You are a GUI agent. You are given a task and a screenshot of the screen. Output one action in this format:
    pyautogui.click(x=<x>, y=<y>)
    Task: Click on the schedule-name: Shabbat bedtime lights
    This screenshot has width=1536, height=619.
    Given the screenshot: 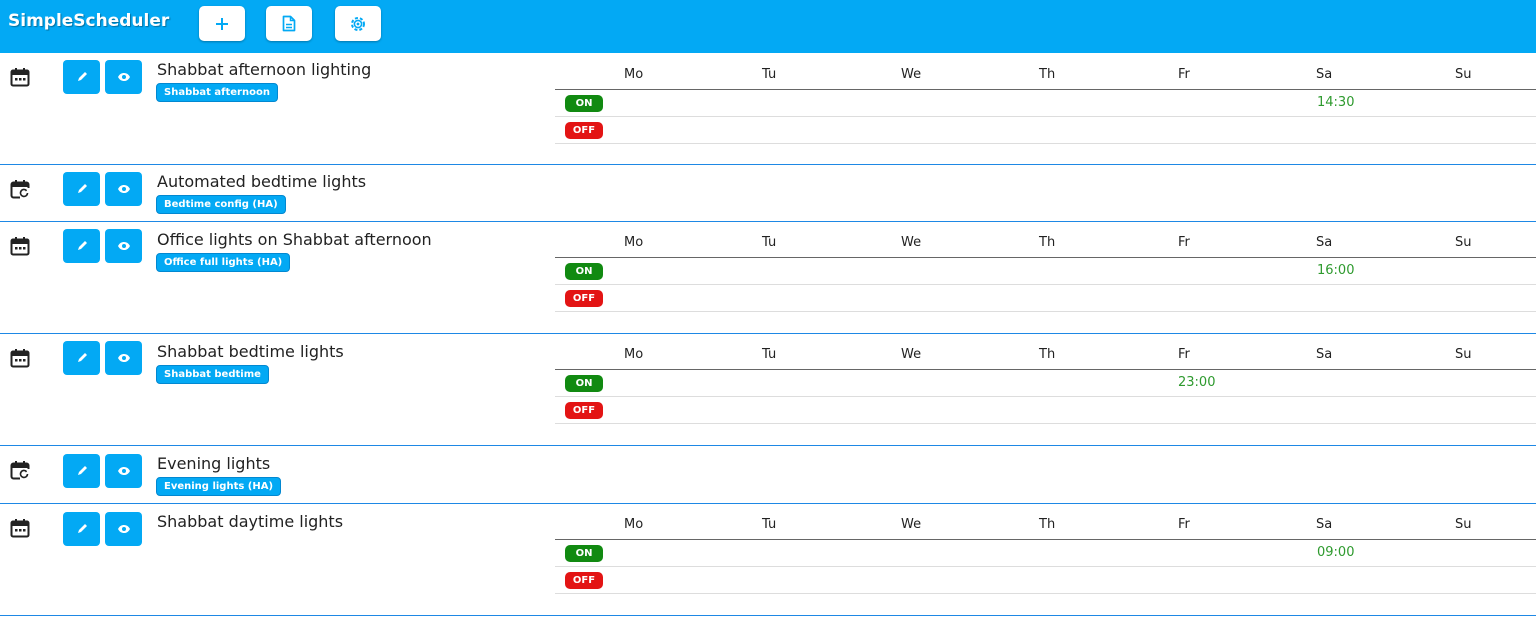 What is the action you would take?
    pyautogui.click(x=250, y=351)
    